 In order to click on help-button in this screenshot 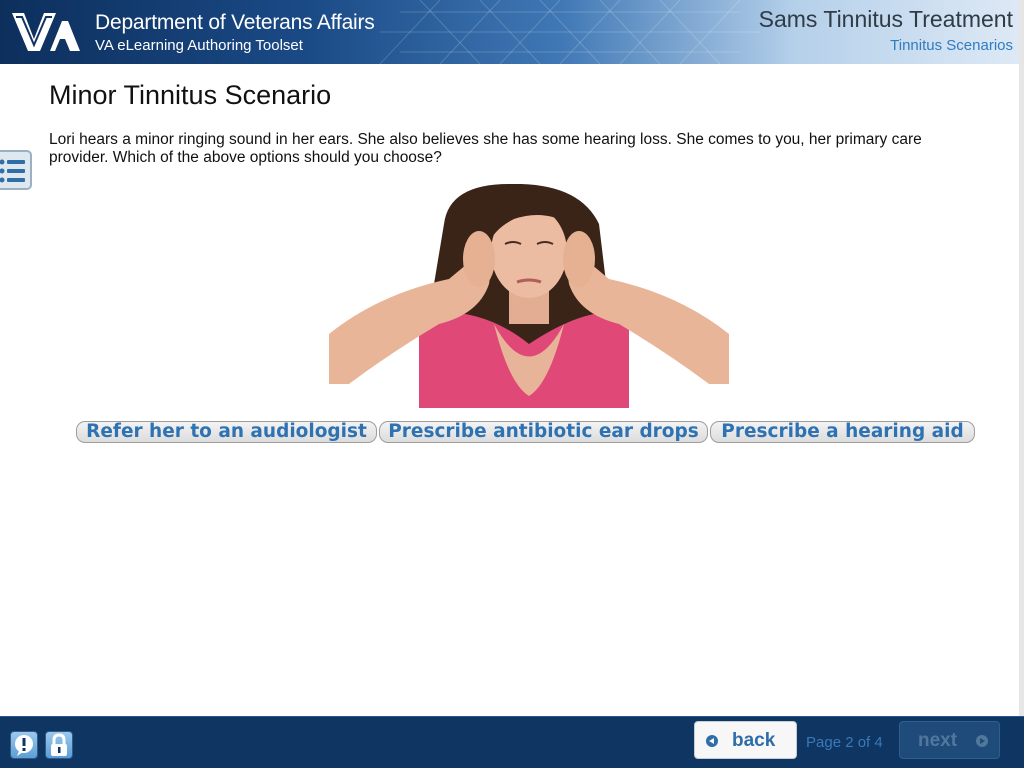, I will do `click(24, 745)`.